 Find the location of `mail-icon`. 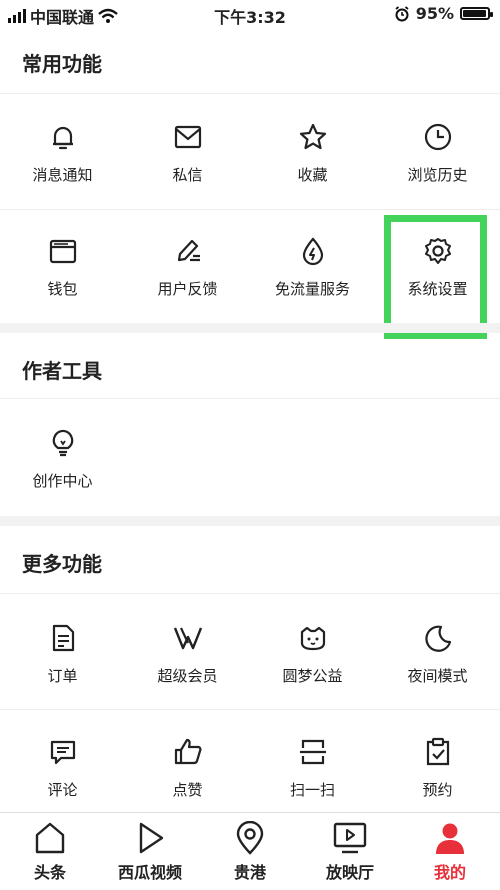

mail-icon is located at coordinates (187, 137).